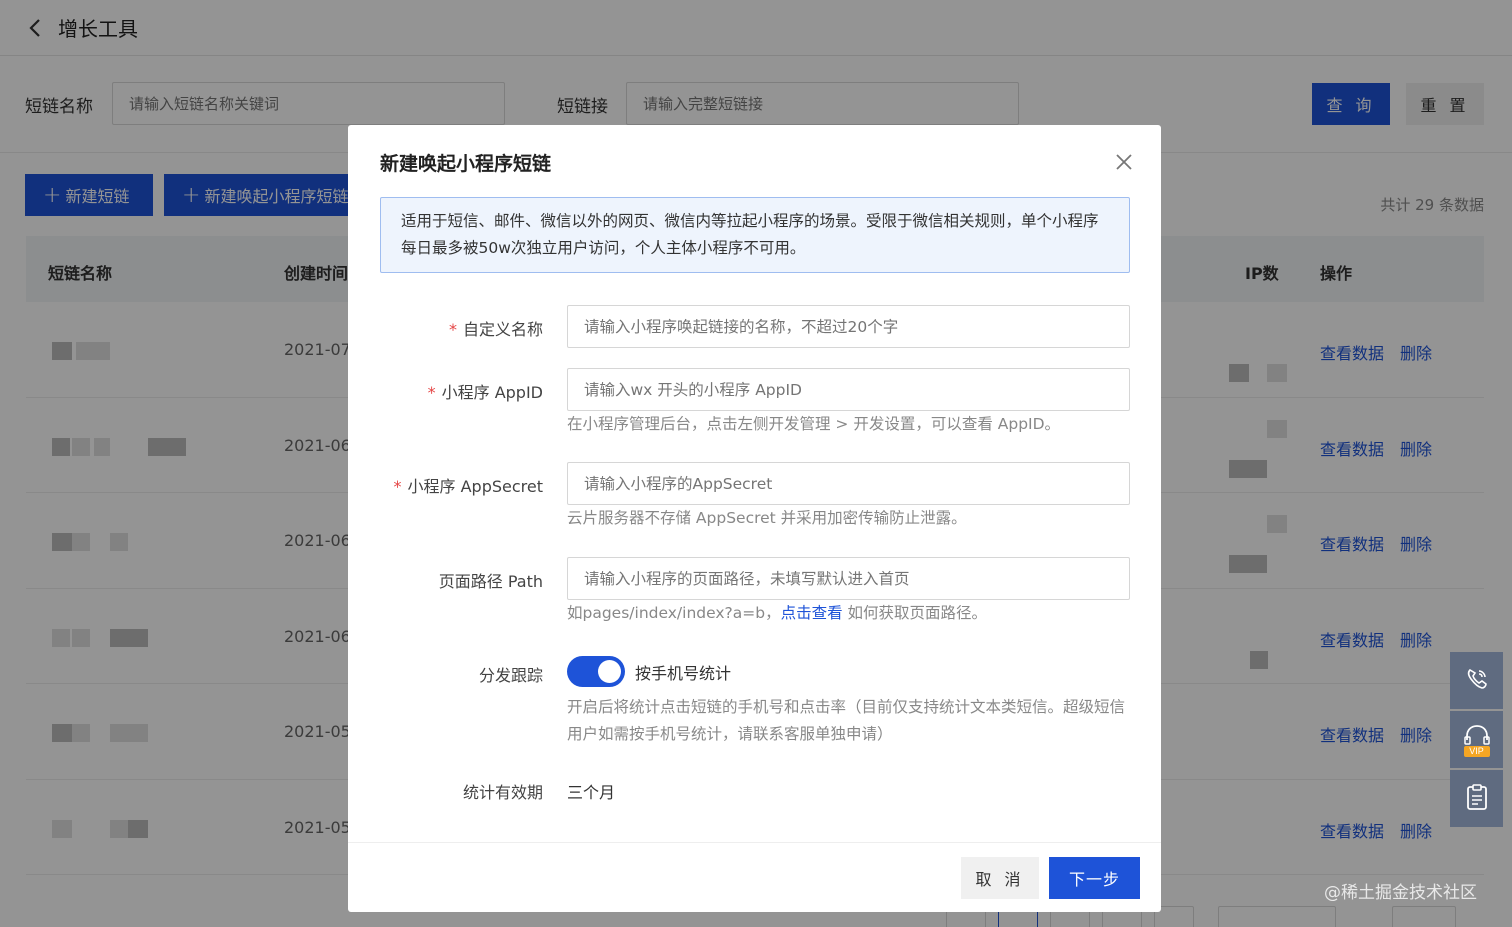  What do you see at coordinates (848, 483) in the screenshot?
I see `appsecret-input` at bounding box center [848, 483].